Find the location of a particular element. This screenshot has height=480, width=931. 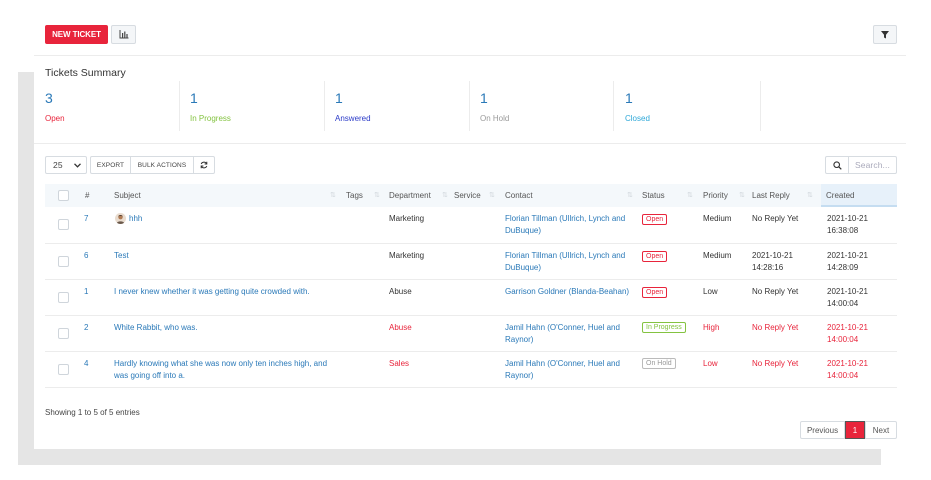

stats-button is located at coordinates (123, 34).